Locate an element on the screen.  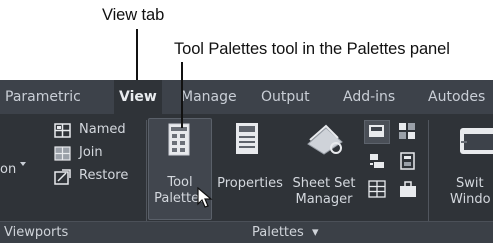
tool-palettes-icon is located at coordinates (179, 139).